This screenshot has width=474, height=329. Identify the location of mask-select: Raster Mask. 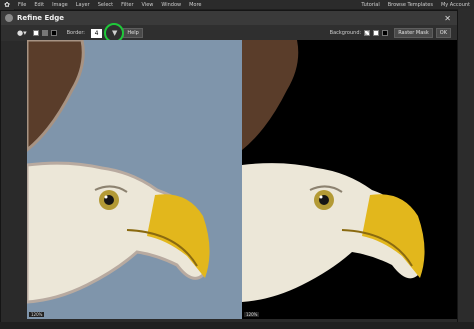
(413, 33).